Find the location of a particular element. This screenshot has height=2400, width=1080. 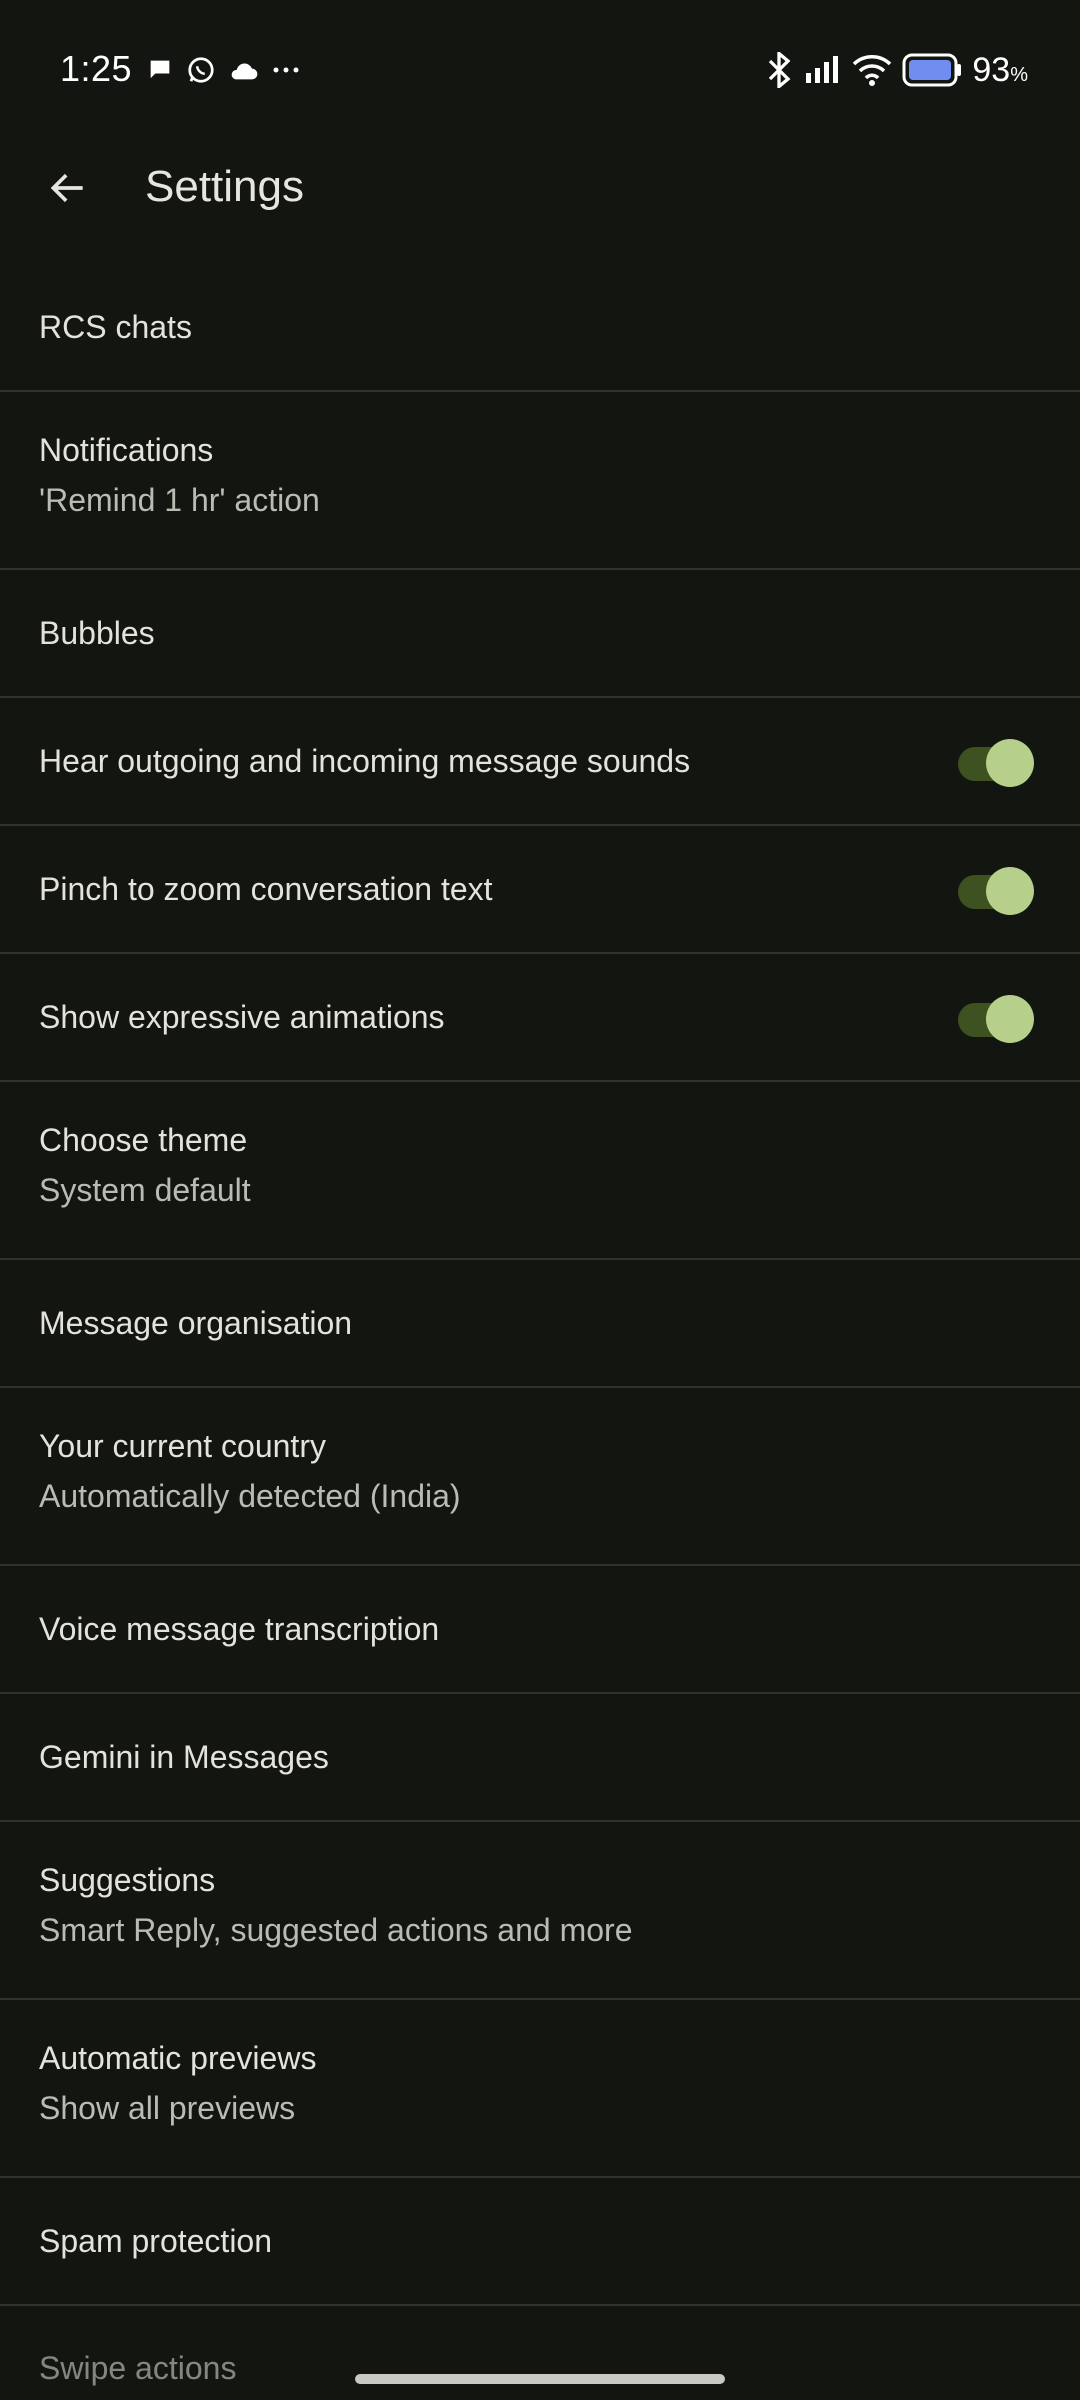

bluetooth-icon is located at coordinates (780, 70).